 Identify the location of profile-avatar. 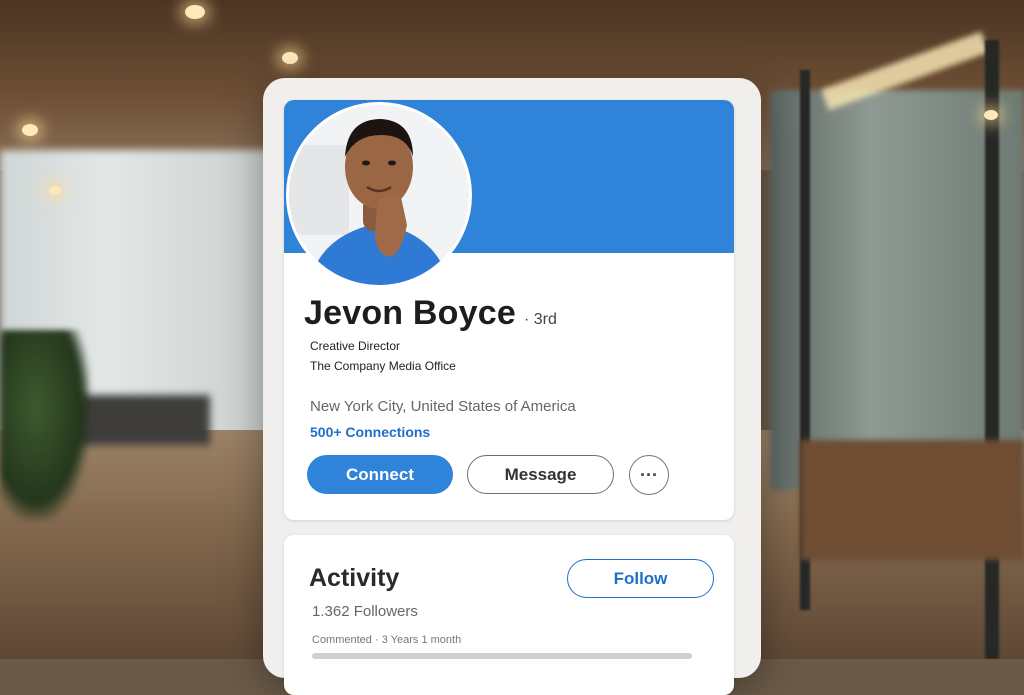
(379, 195).